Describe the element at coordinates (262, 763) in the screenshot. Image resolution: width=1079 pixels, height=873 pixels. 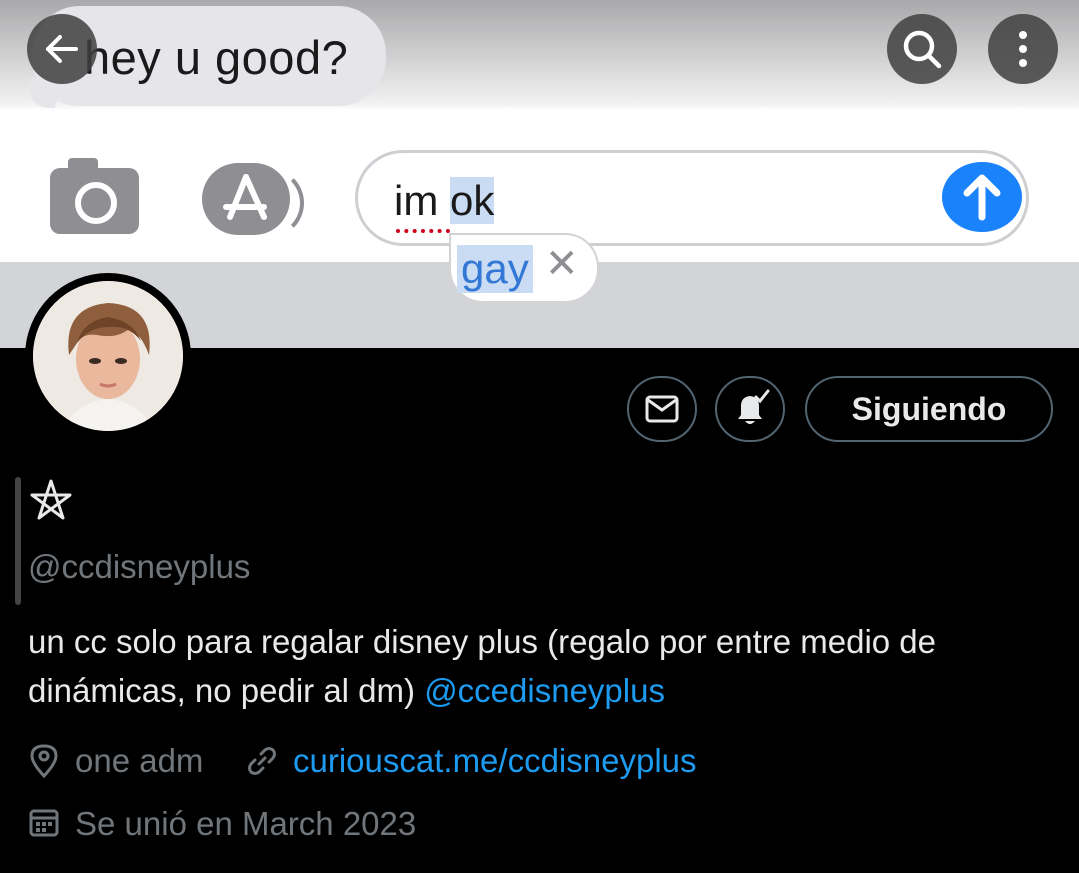
I see `link-icon` at that location.